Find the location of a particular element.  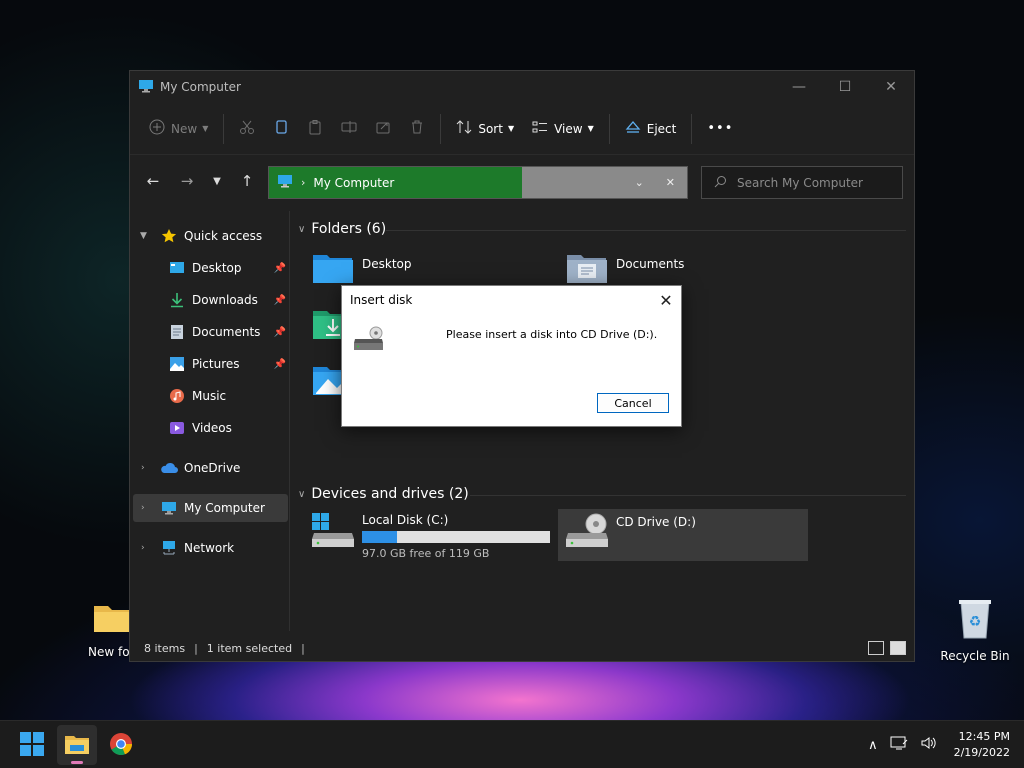

taskbar-file-explorer is located at coordinates (77, 745).